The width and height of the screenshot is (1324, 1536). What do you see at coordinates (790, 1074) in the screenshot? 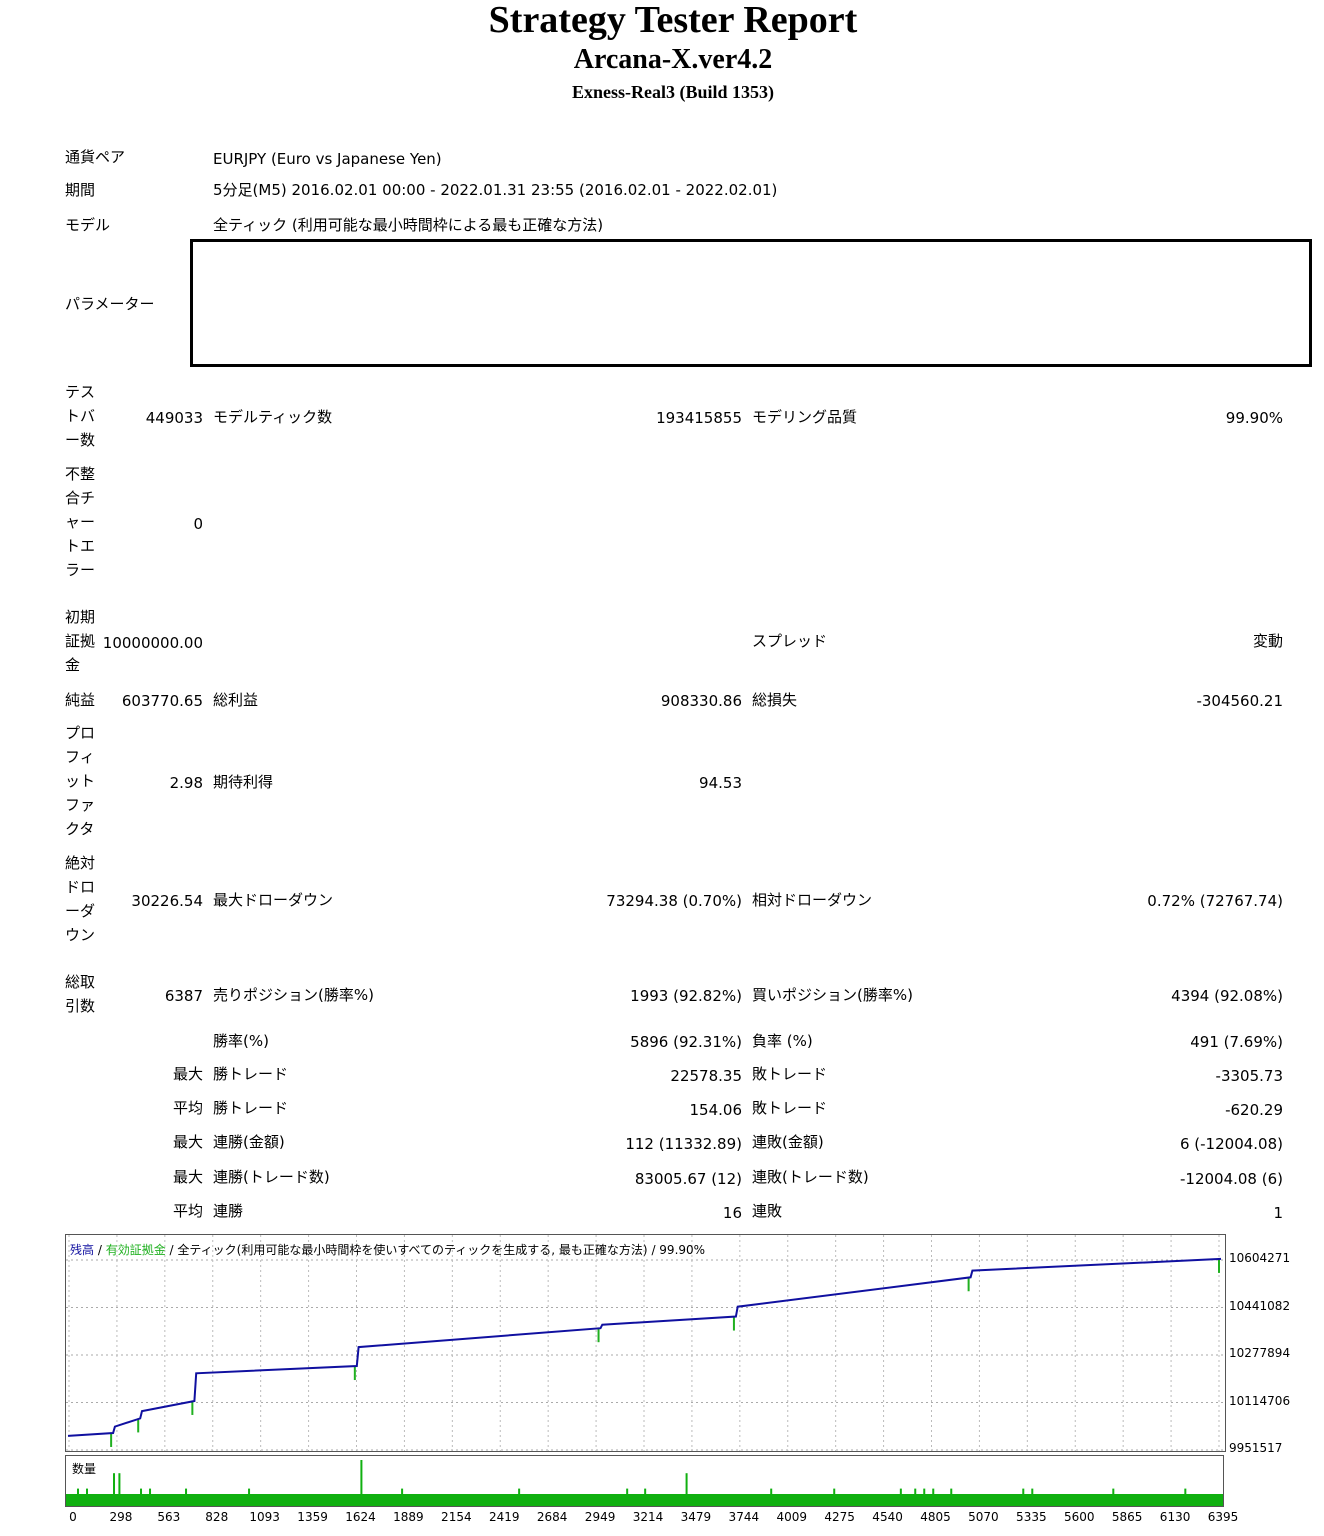
I see `max-loss-label: 敗トレード` at bounding box center [790, 1074].